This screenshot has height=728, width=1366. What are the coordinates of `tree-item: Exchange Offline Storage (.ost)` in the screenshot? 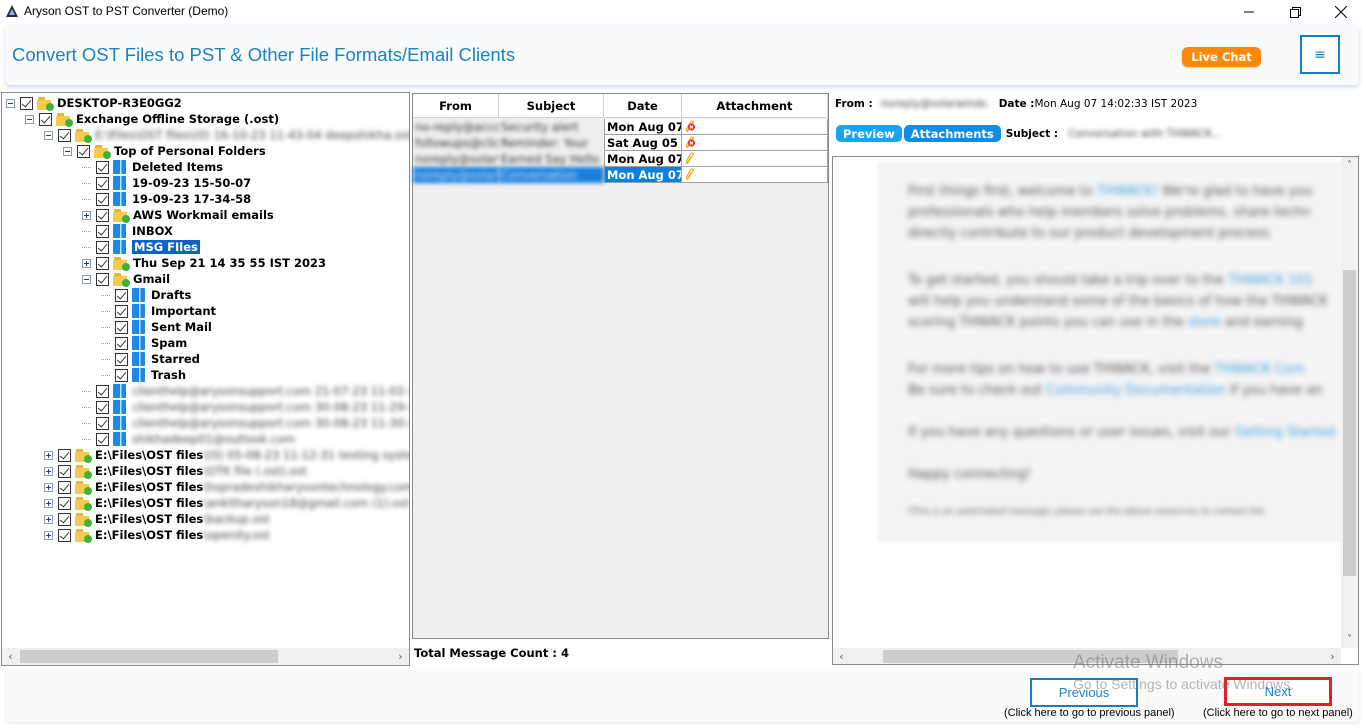 It's located at (152, 119).